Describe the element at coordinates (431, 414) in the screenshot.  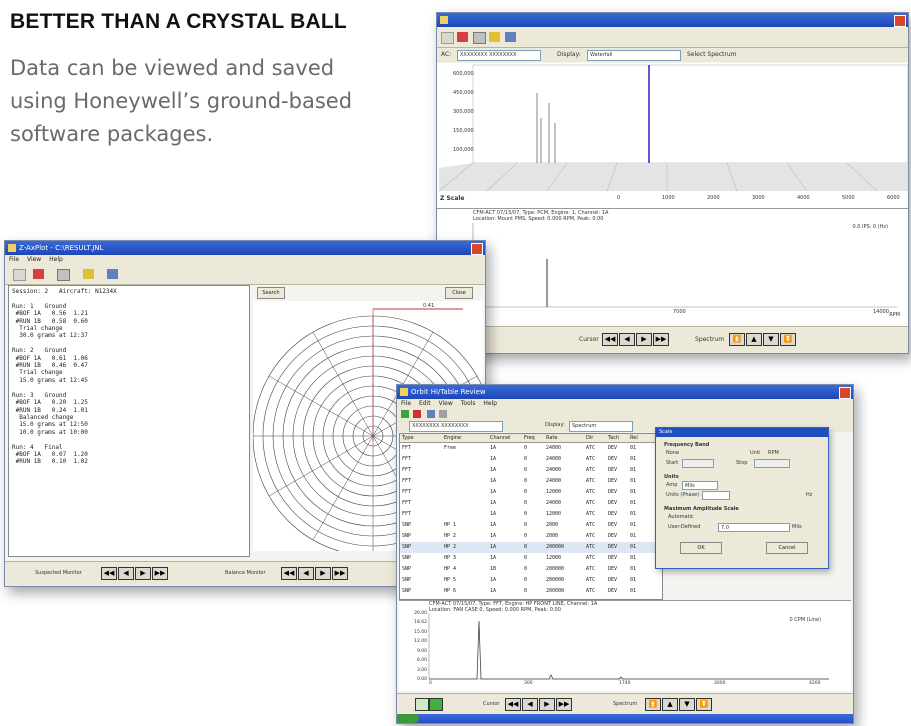
I see `table-icon` at that location.